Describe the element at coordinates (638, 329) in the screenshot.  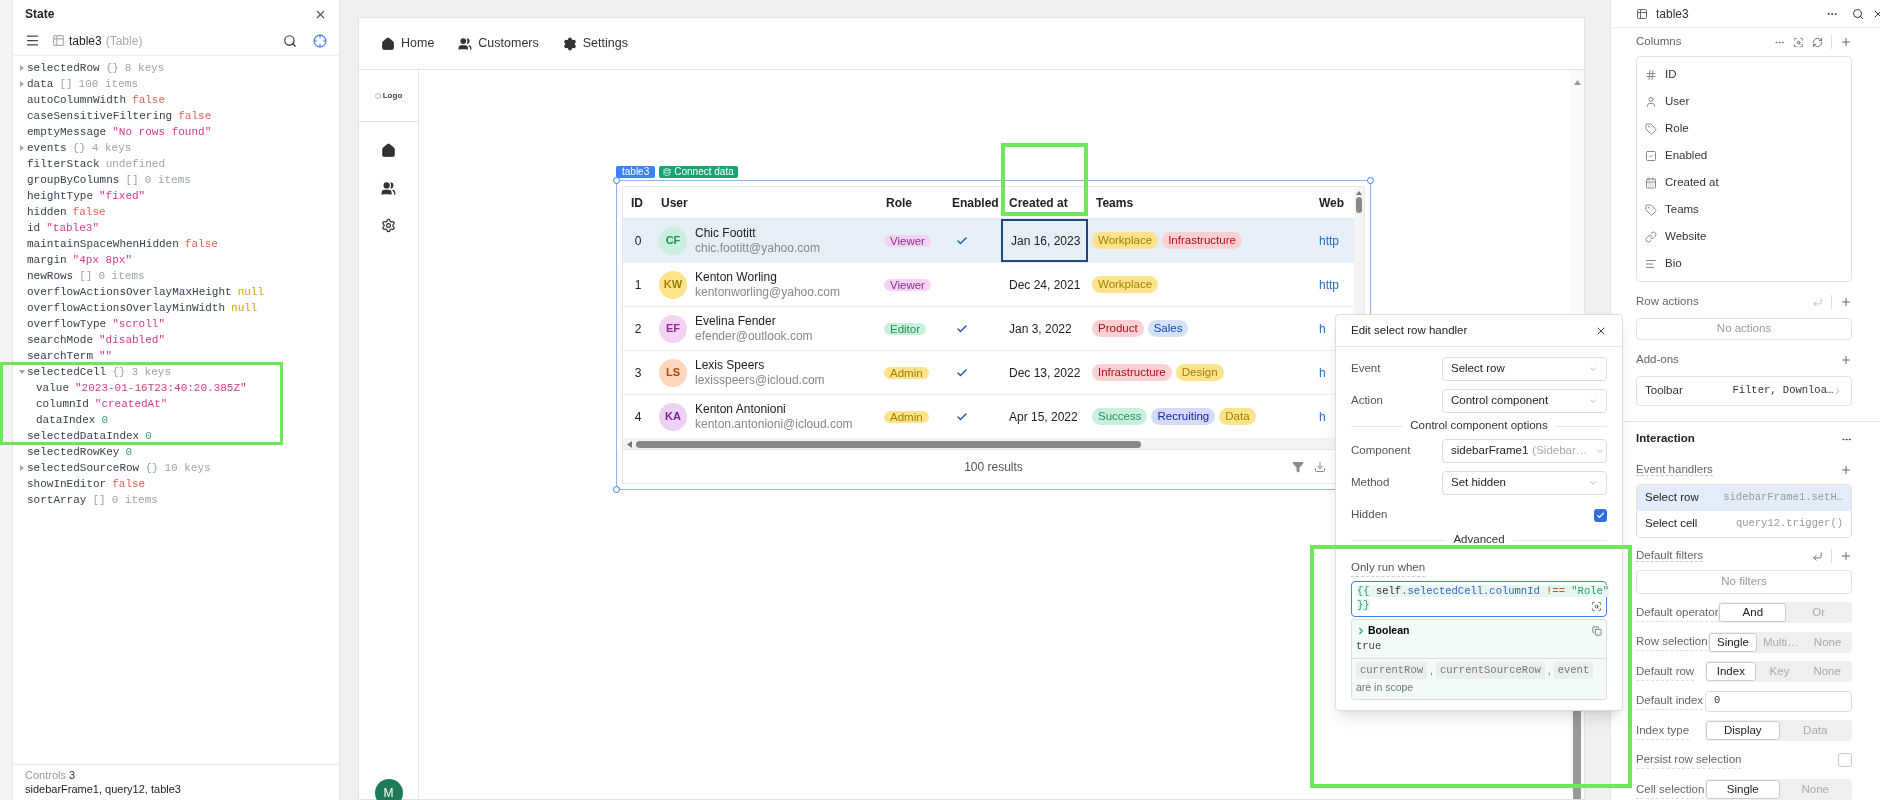
I see `table-cell-text: 2` at that location.